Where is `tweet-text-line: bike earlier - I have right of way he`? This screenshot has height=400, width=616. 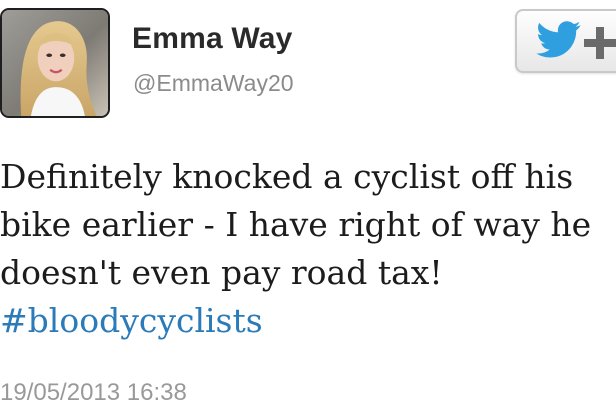
tweet-text-line: bike earlier - I have right of way he is located at coordinates (296, 224).